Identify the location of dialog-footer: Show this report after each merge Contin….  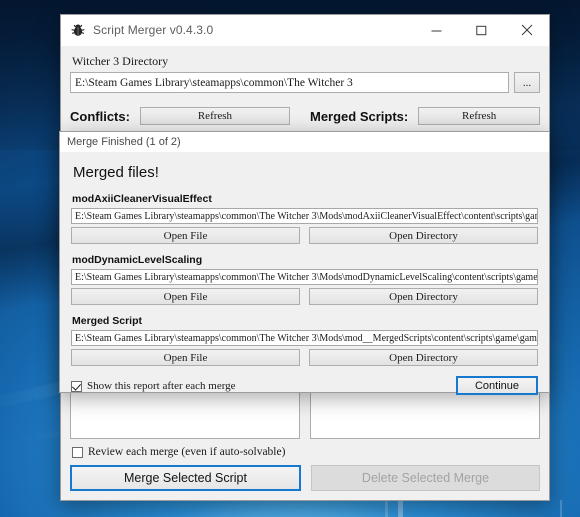
(304, 390).